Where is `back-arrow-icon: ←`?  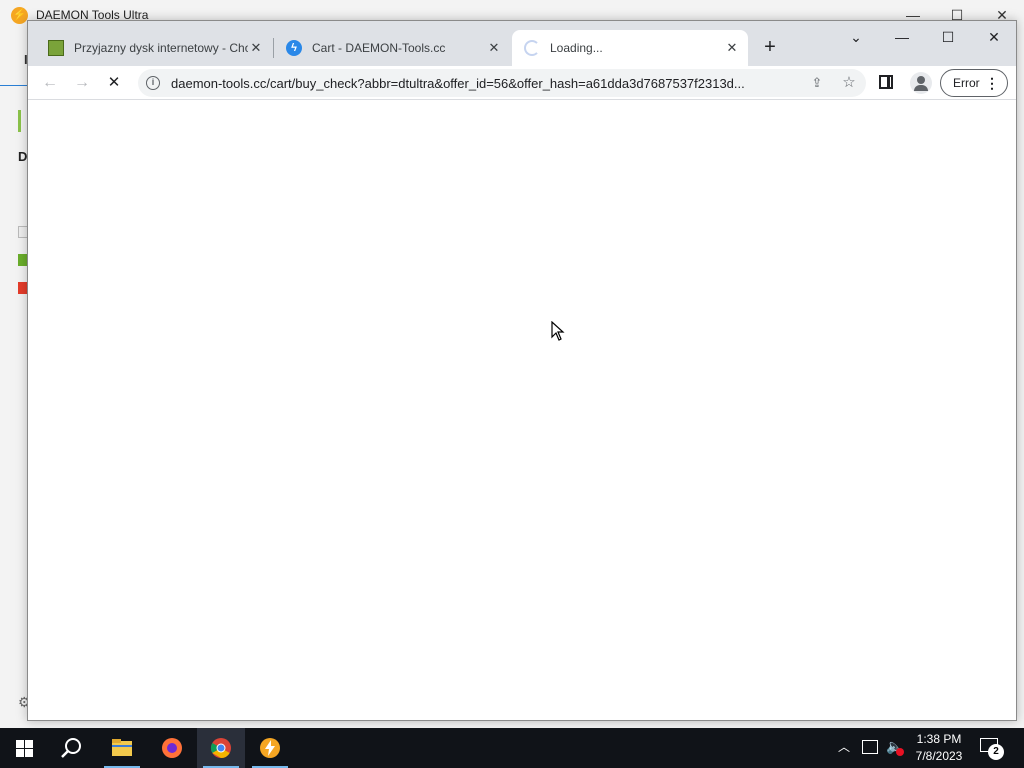 back-arrow-icon: ← is located at coordinates (50, 83).